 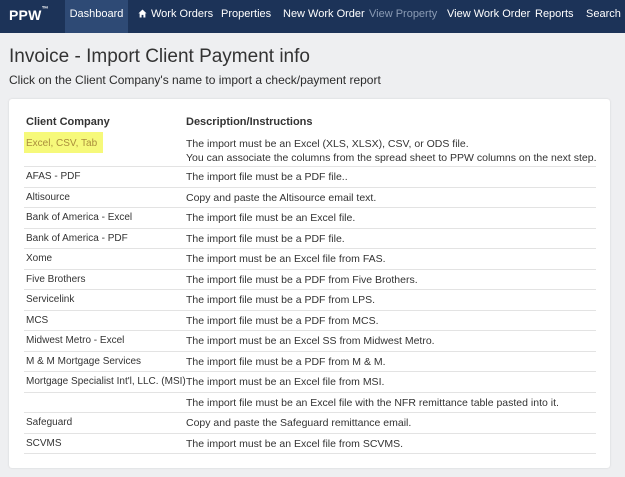 I want to click on client-company-link: MCS, so click(x=37, y=320).